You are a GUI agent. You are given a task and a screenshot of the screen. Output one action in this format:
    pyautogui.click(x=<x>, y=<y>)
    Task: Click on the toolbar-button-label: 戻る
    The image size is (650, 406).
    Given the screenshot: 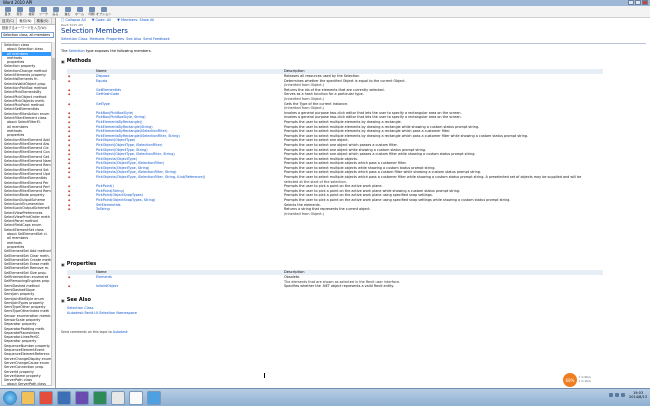 What is the action you would take?
    pyautogui.click(x=55, y=14)
    